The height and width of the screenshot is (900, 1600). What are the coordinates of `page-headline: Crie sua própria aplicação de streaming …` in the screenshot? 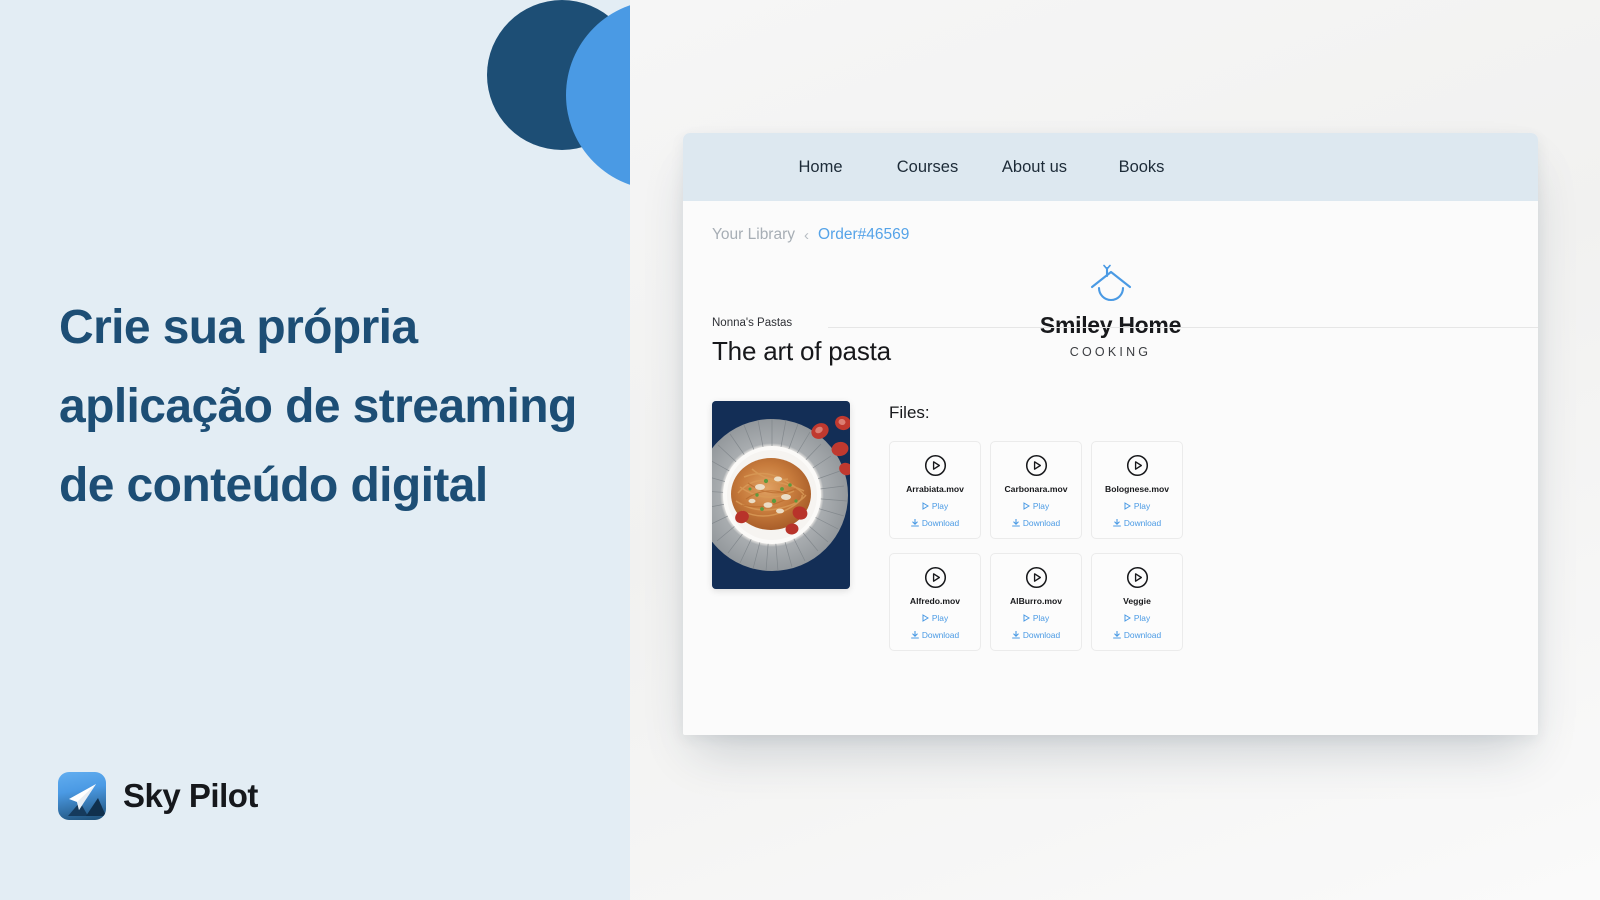 It's located at (318, 407).